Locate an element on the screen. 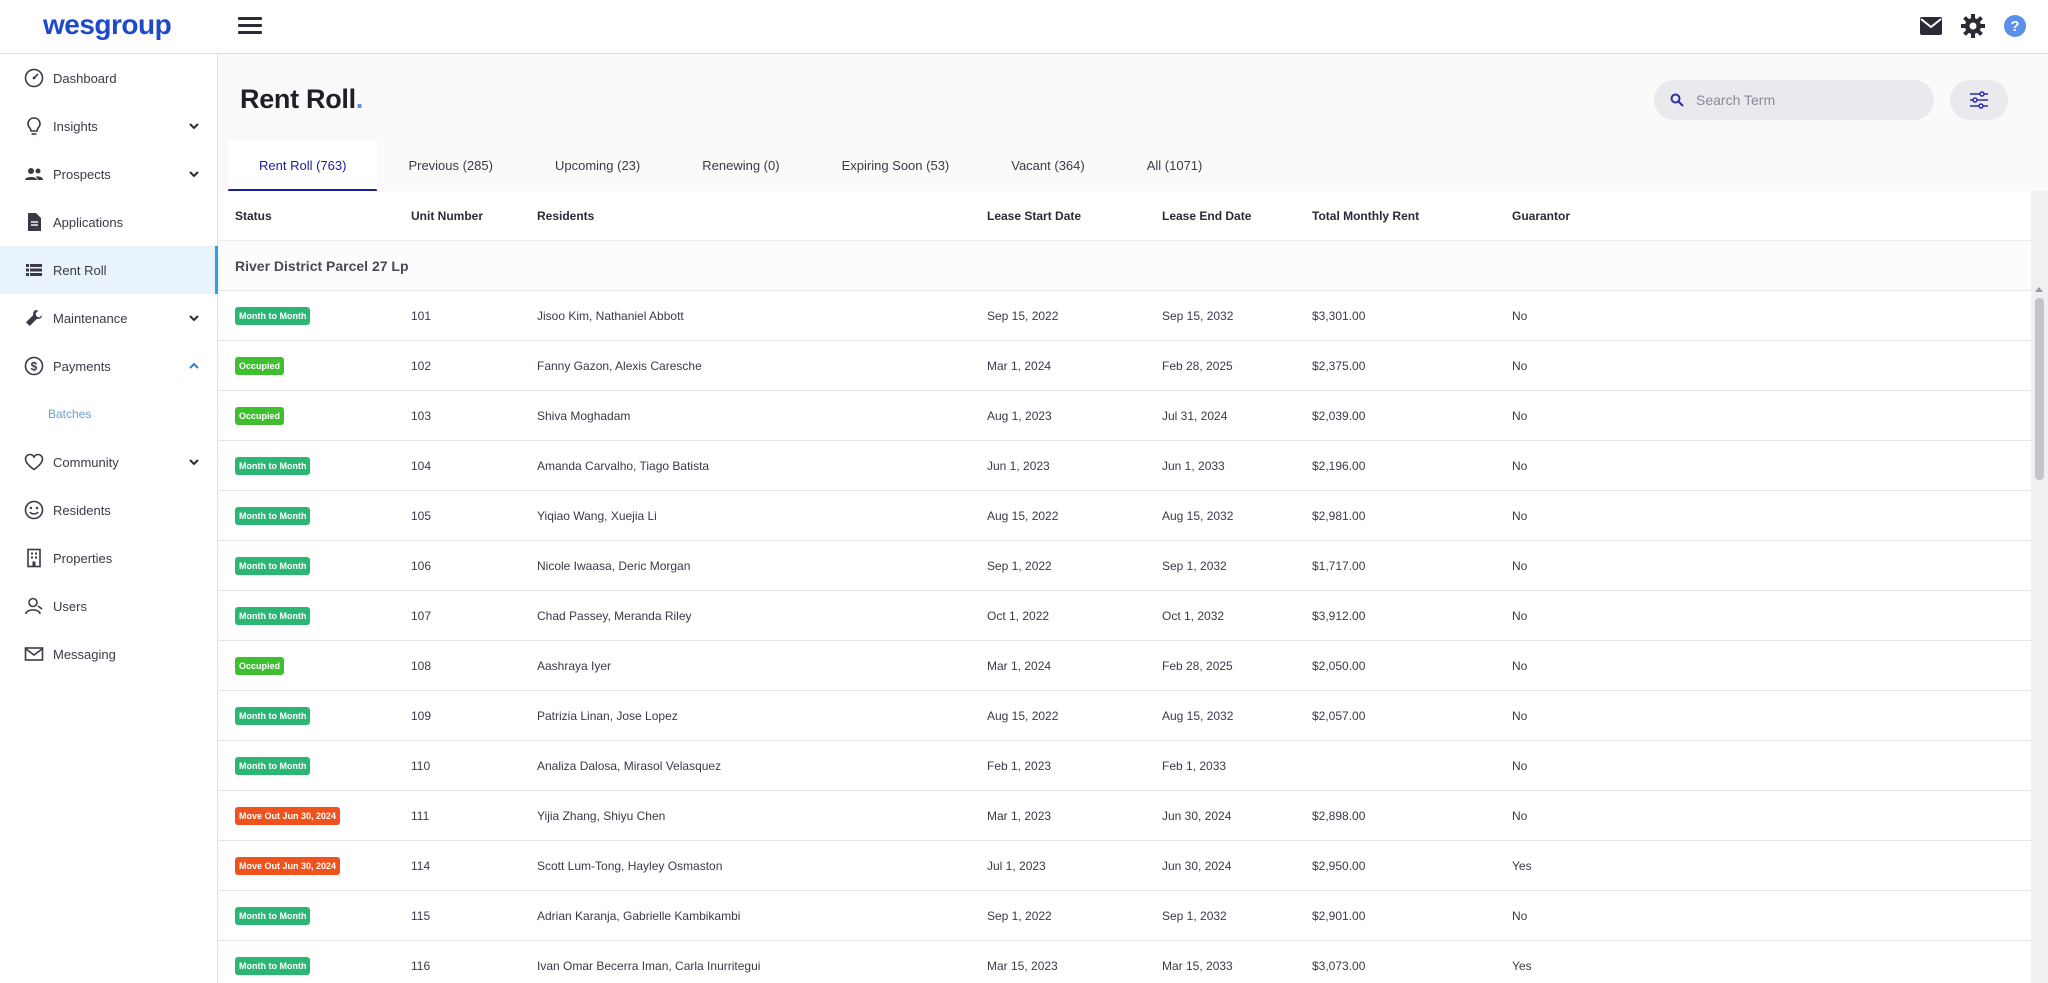  sidebar-item-residents: Residents is located at coordinates (108, 510).